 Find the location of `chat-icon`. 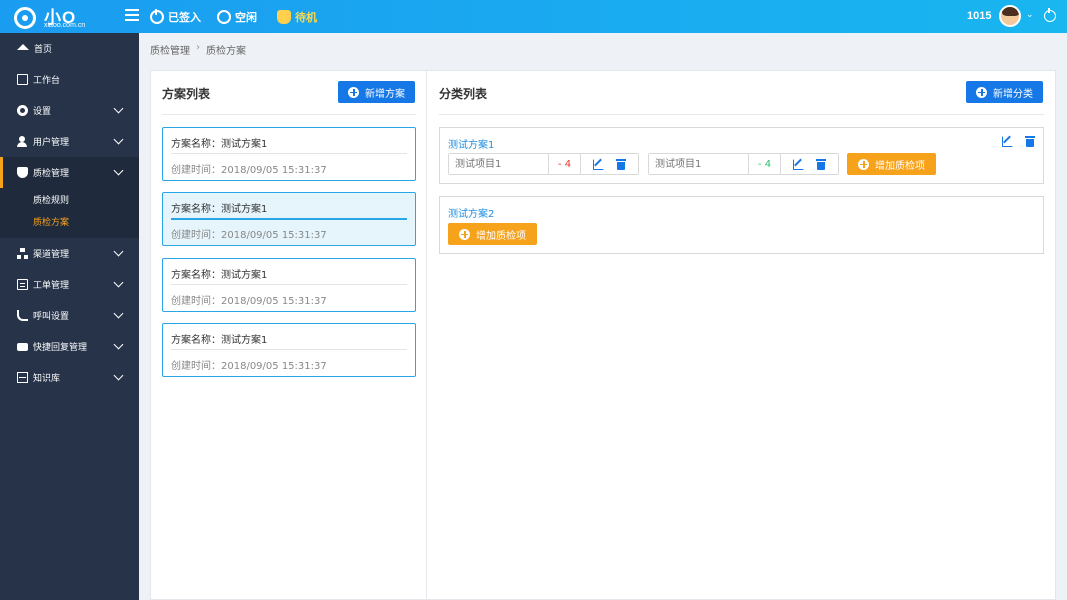

chat-icon is located at coordinates (22, 346).